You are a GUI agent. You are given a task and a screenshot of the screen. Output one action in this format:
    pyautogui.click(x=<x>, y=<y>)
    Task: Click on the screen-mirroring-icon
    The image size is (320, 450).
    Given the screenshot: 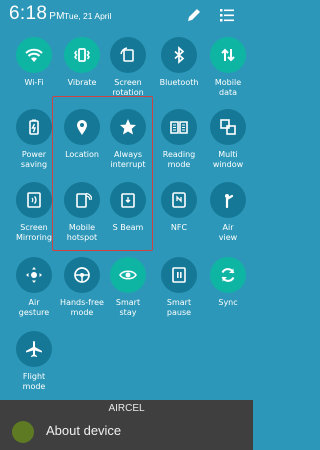 What is the action you would take?
    pyautogui.click(x=34, y=200)
    